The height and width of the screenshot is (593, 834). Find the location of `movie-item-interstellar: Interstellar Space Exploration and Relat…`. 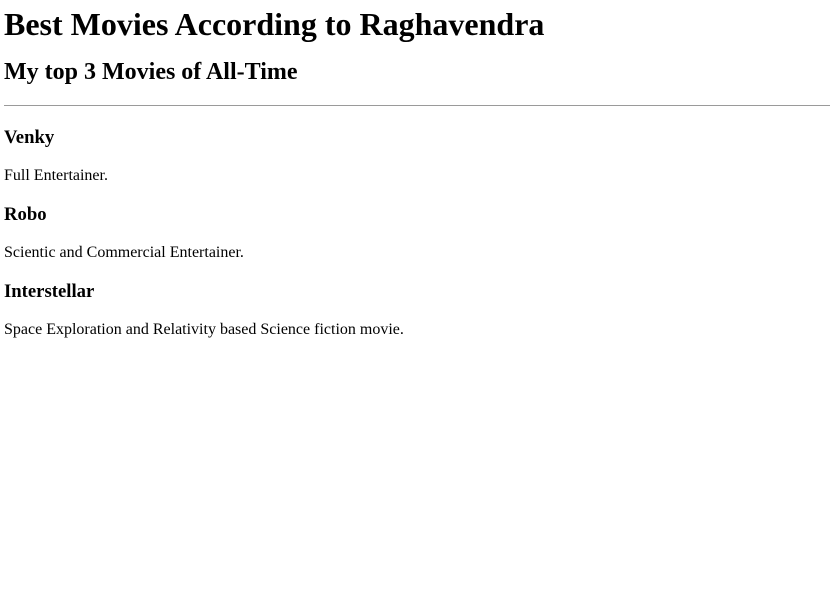

movie-item-interstellar: Interstellar Space Exploration and Relat… is located at coordinates (417, 310).